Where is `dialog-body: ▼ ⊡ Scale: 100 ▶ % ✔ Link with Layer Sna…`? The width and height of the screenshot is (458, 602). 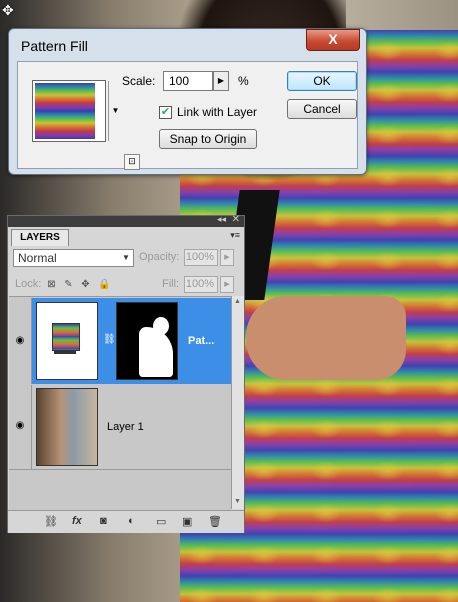
dialog-body: ▼ ⊡ Scale: 100 ▶ % ✔ Link with Layer Sna… is located at coordinates (187, 115).